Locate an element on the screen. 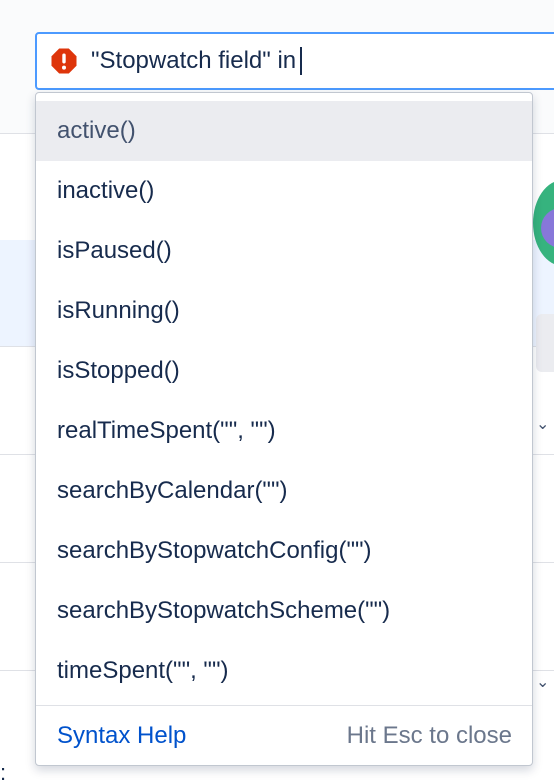  close-hint: Hit Esc to close is located at coordinates (429, 735).